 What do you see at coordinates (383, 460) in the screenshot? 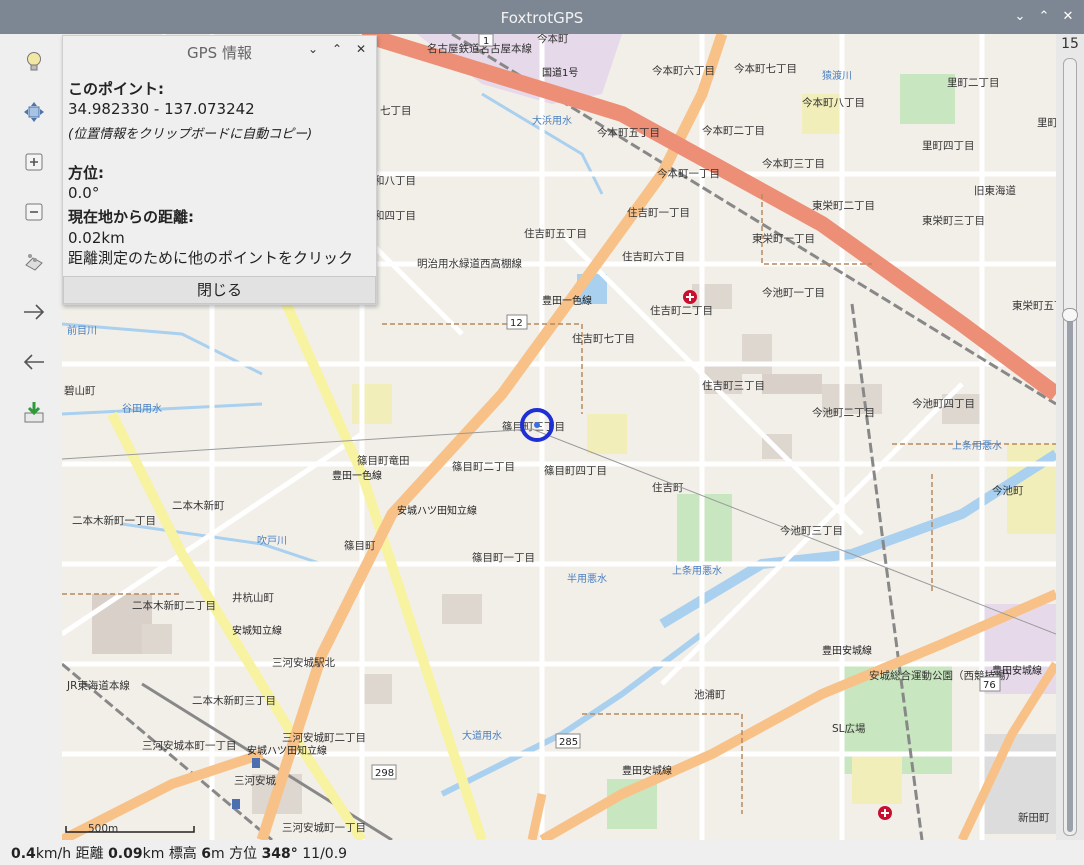
I see `map-label: 篠目町竜田` at bounding box center [383, 460].